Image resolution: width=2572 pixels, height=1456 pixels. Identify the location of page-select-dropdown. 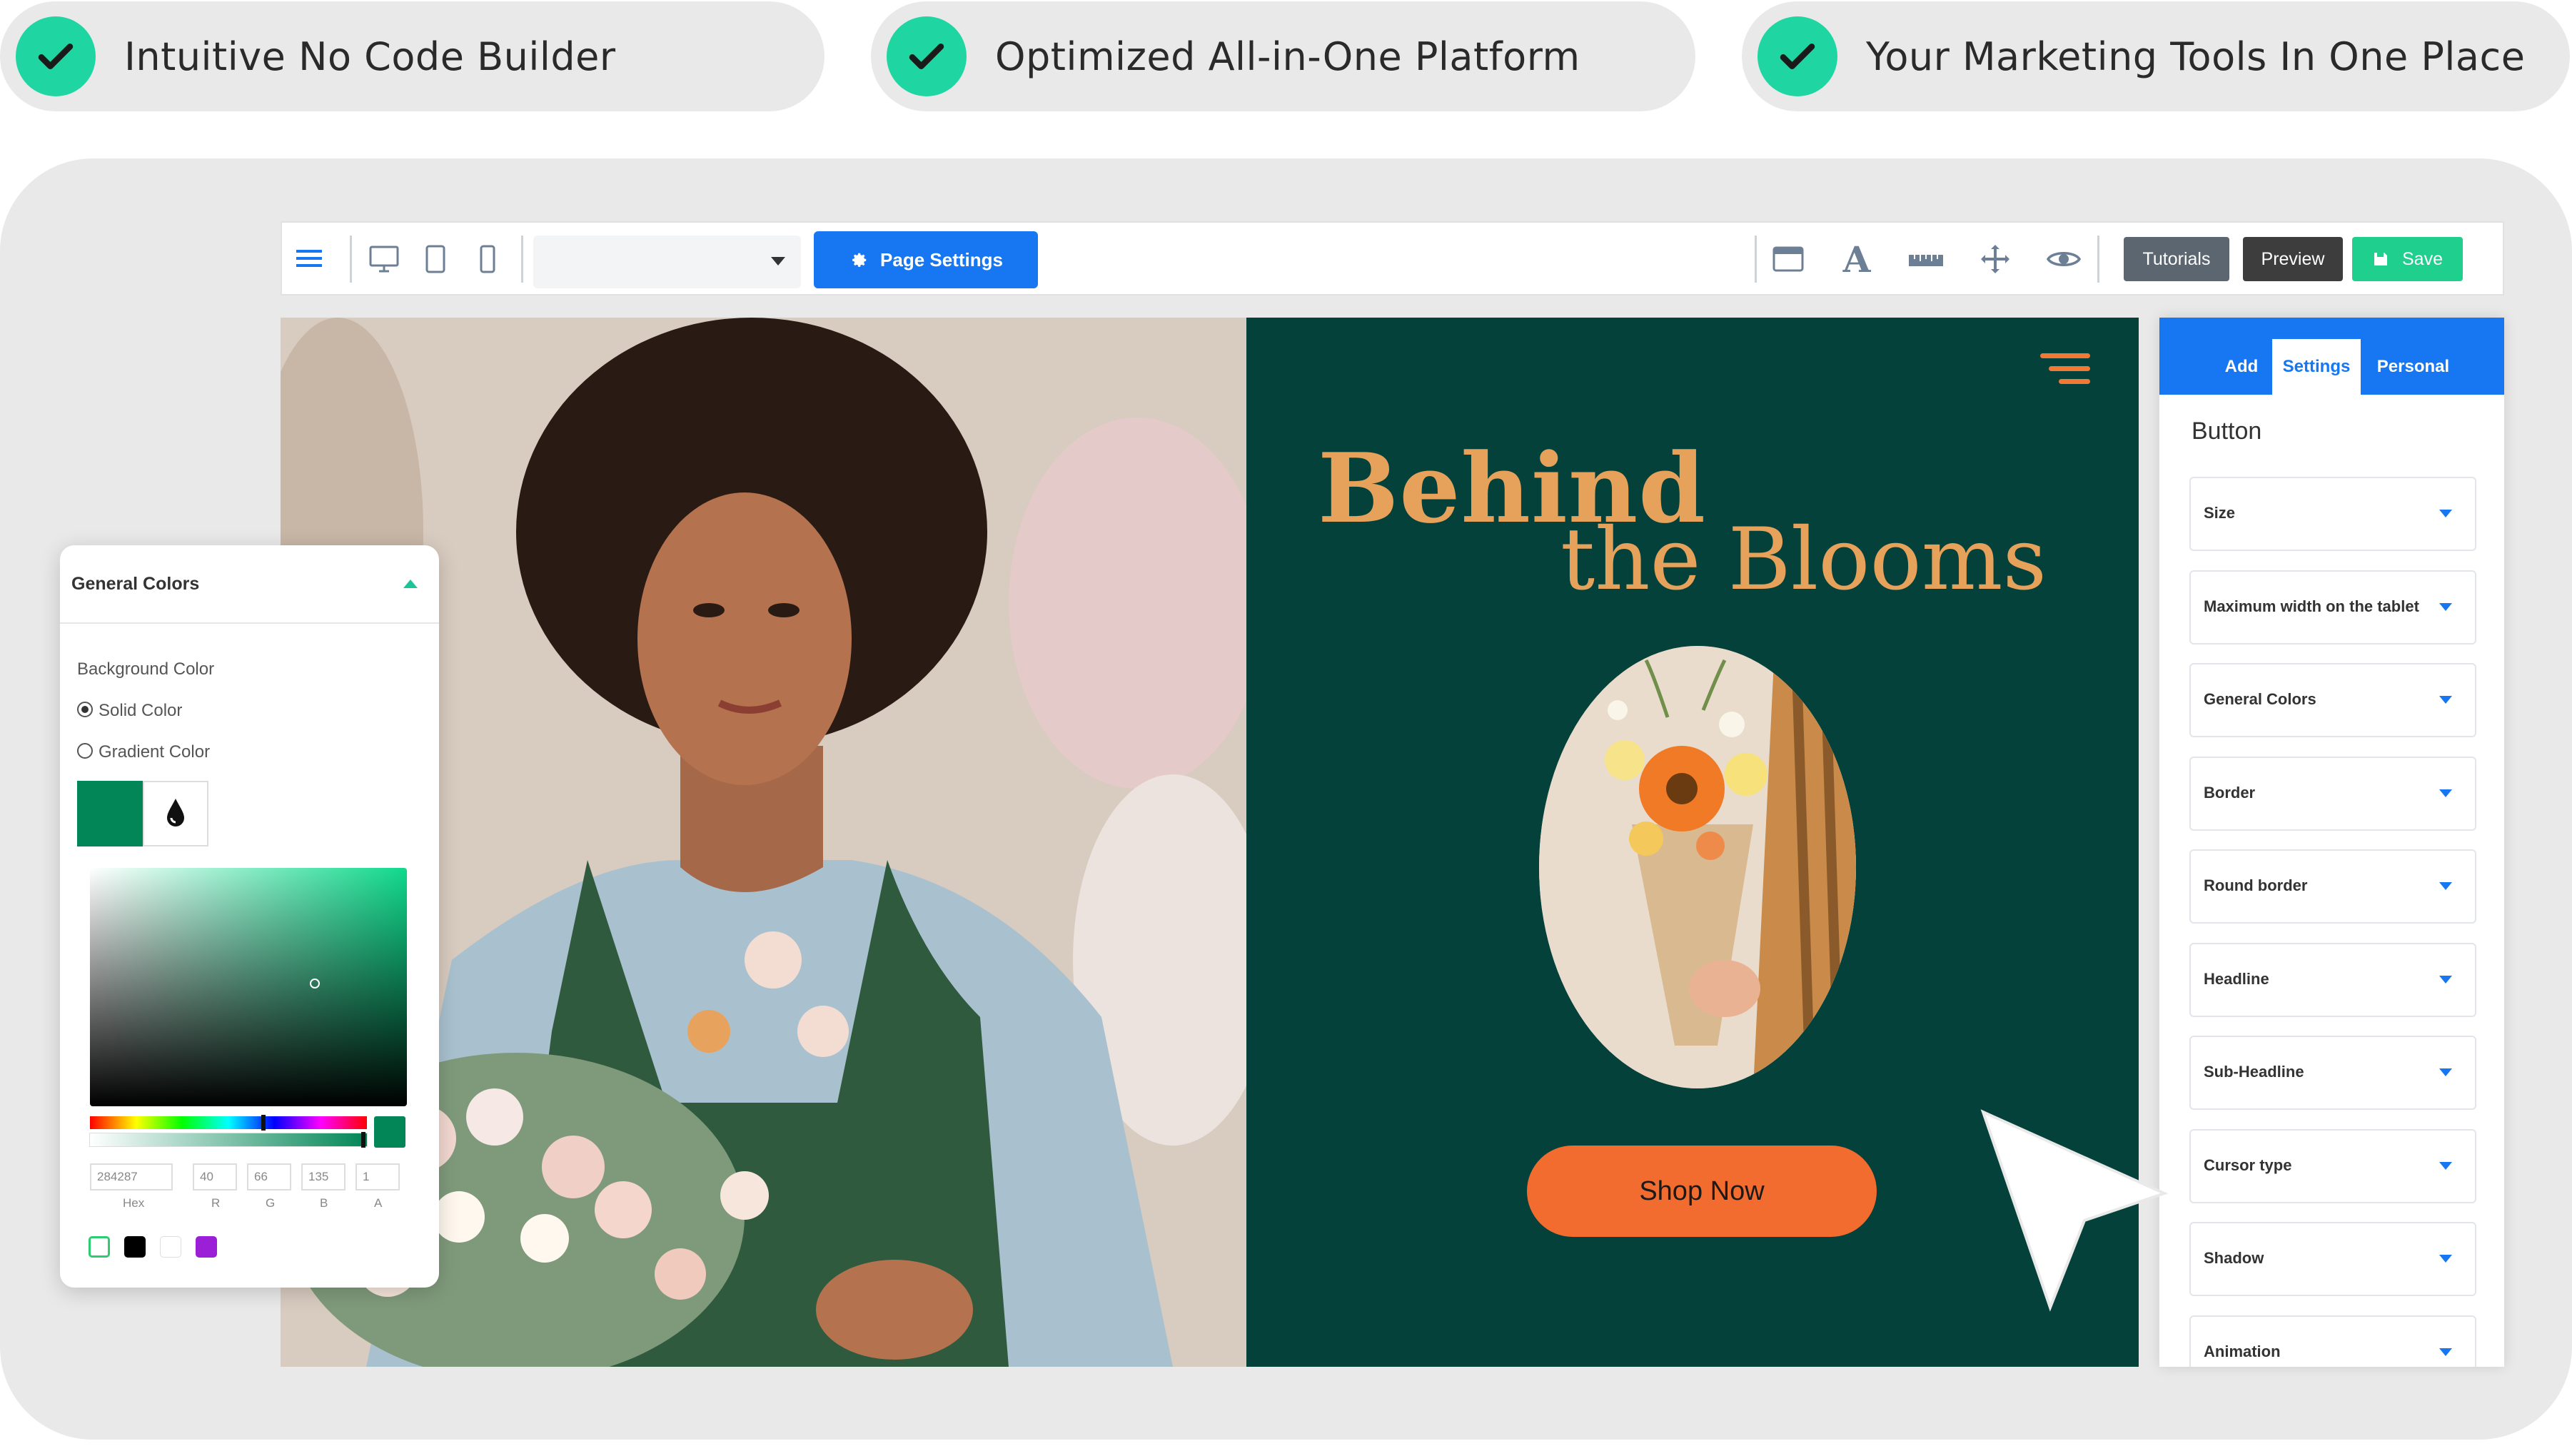
(667, 262).